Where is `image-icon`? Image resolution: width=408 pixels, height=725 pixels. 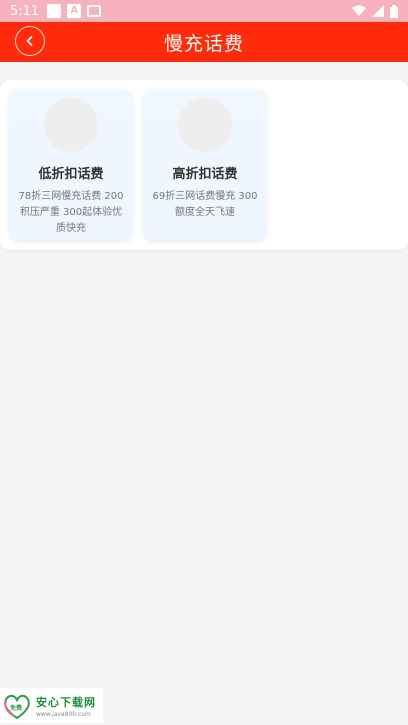
image-icon is located at coordinates (94, 11).